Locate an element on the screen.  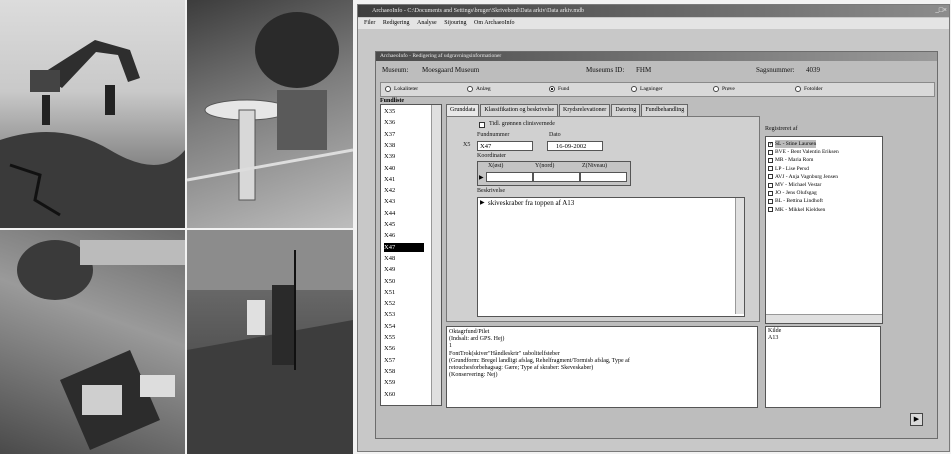
fund-list-item: X54 is located at coordinates (404, 327).